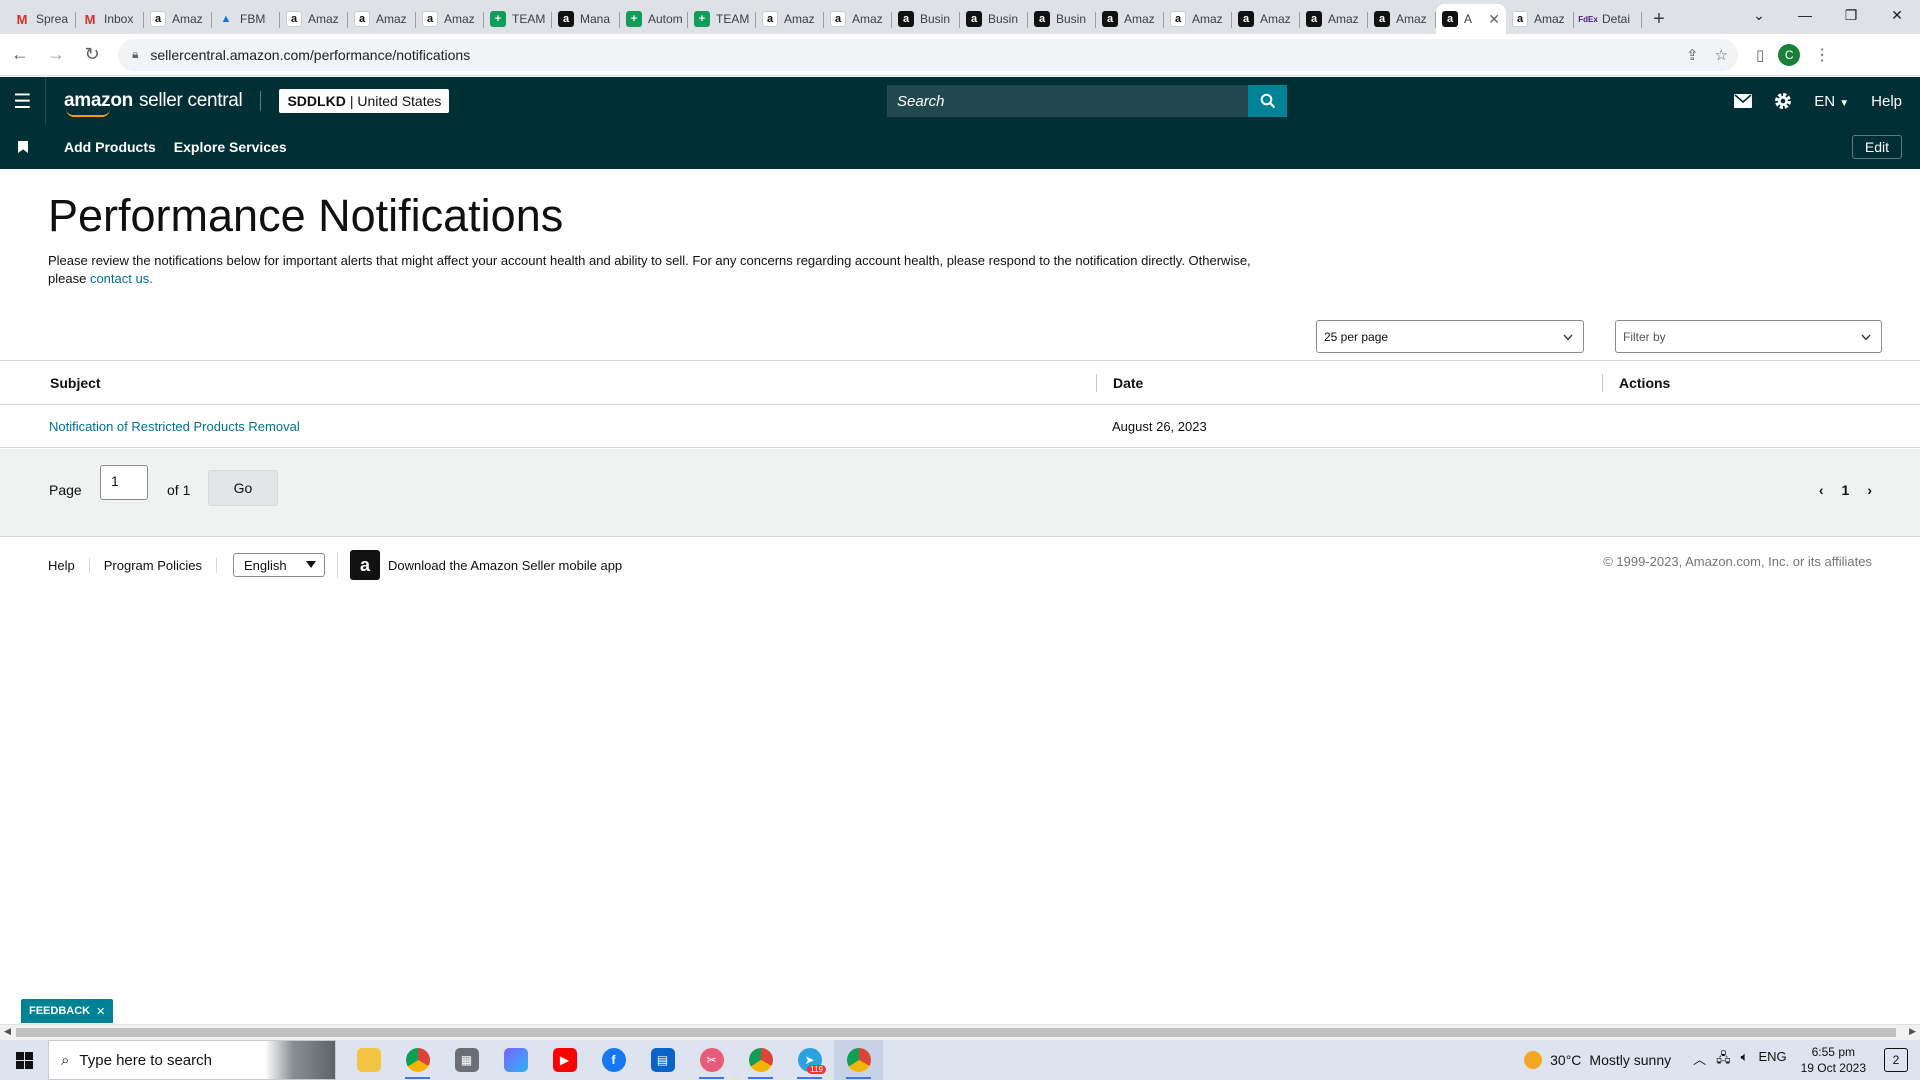 The image size is (1920, 1080). I want to click on profile-avatar: C, so click(1789, 54).